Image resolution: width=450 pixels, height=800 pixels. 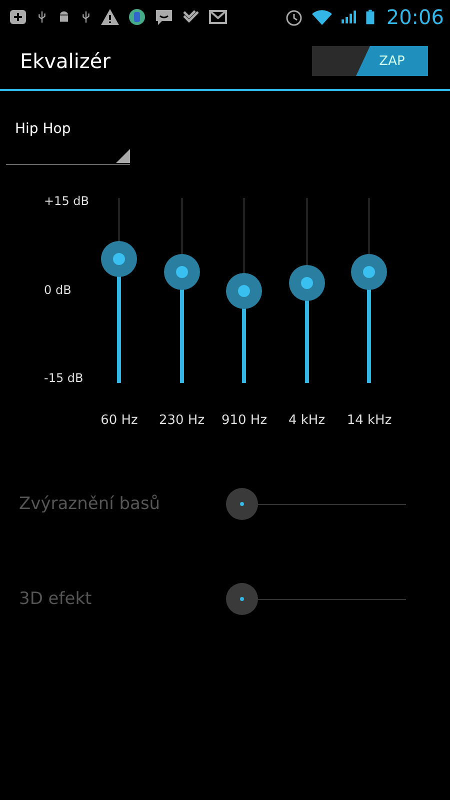 What do you see at coordinates (369, 420) in the screenshot?
I see `frequency-label: 14 kHz` at bounding box center [369, 420].